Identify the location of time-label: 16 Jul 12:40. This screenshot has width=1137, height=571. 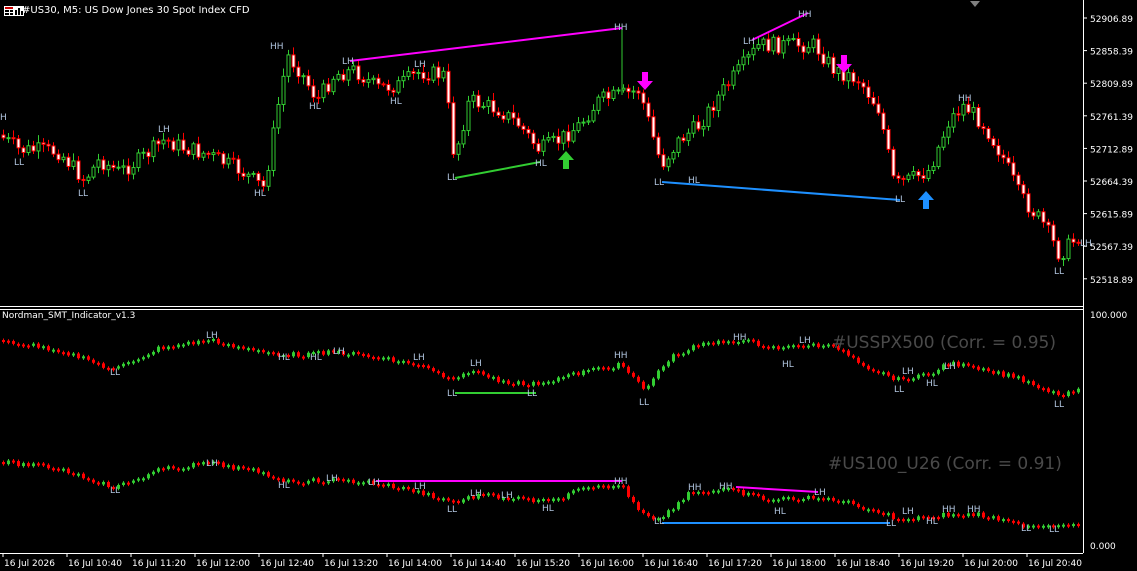
(287, 564).